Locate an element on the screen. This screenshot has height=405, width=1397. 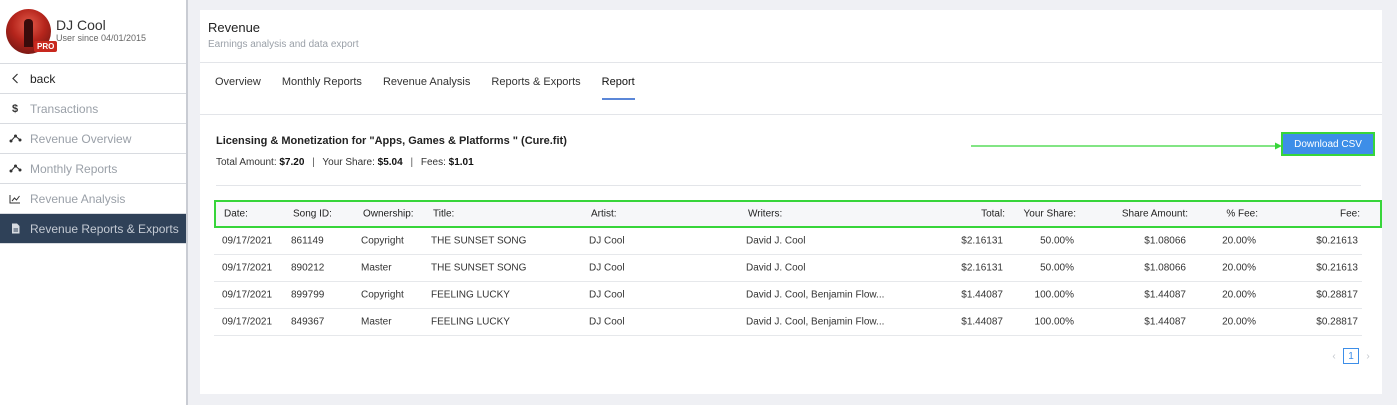
back-label: back is located at coordinates (43, 78).